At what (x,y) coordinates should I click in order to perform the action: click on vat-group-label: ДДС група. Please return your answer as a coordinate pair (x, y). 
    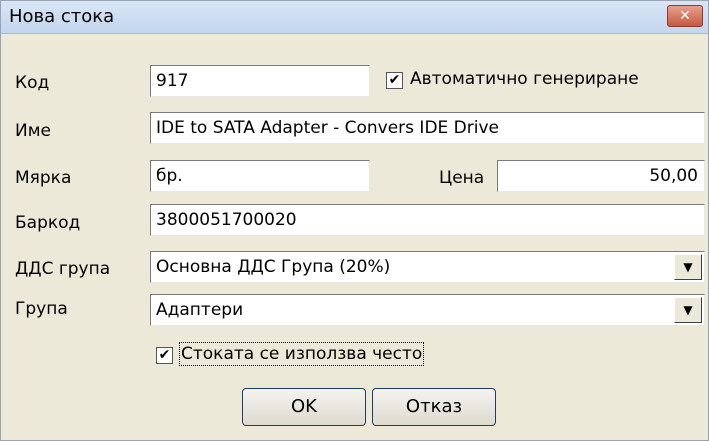
    Looking at the image, I should click on (63, 269).